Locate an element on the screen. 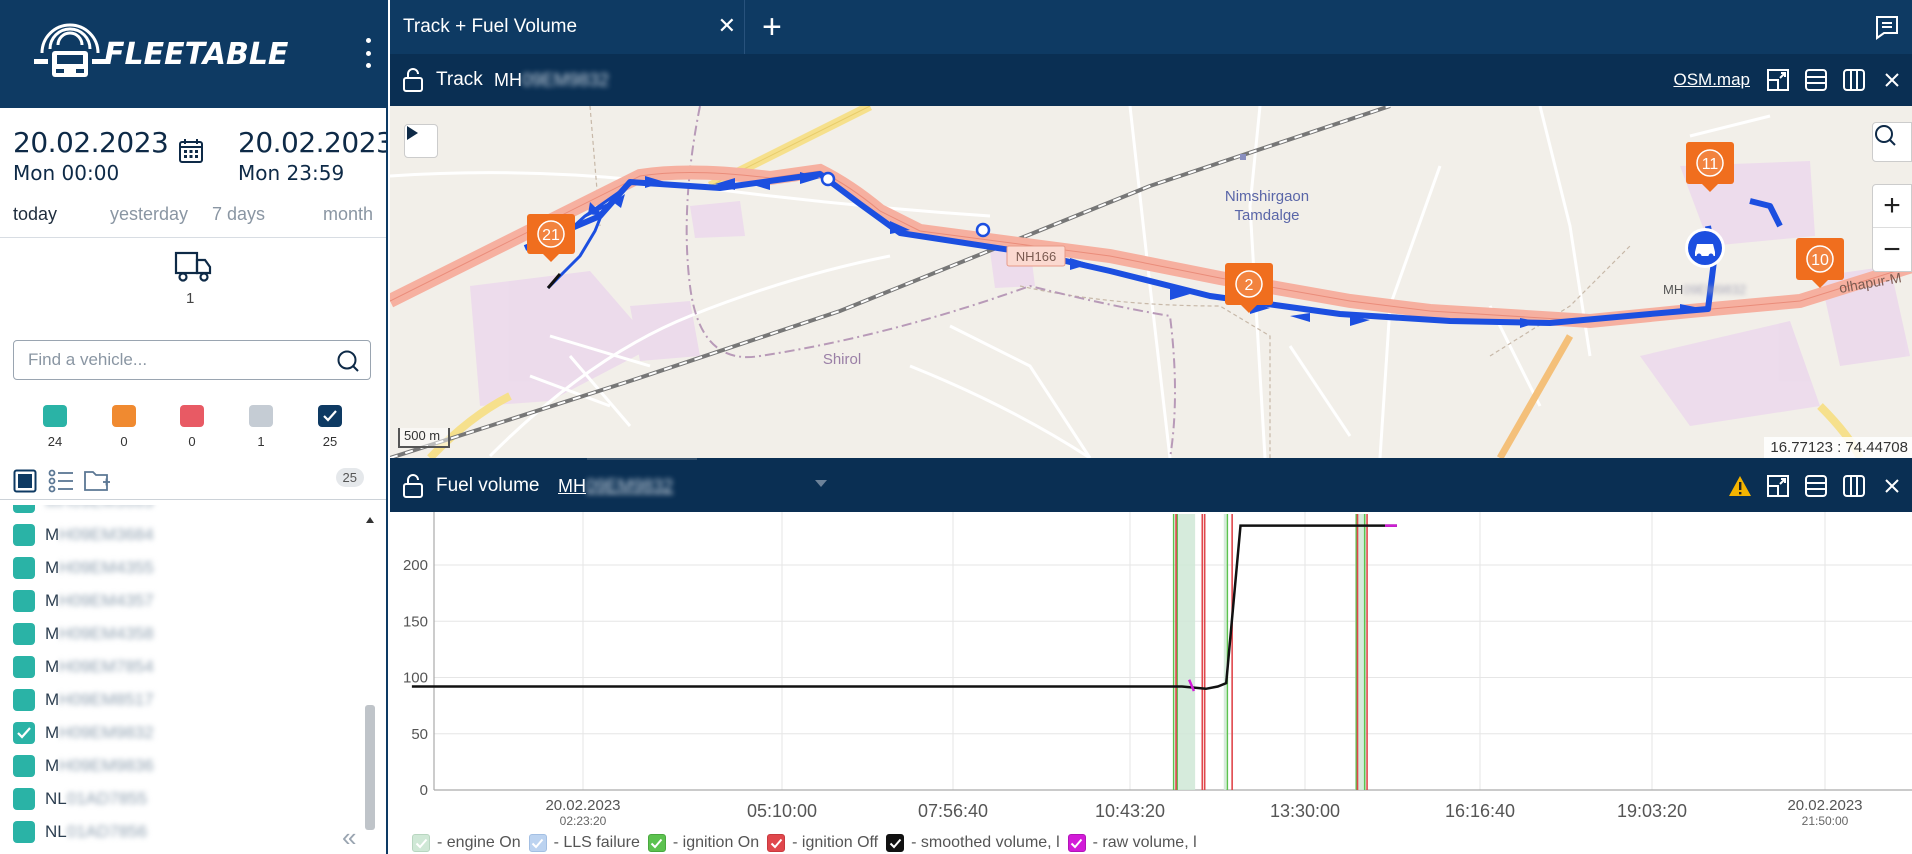 The height and width of the screenshot is (854, 1912). date-to: 20.02.2023 Mon 23:59 is located at coordinates (312, 155).